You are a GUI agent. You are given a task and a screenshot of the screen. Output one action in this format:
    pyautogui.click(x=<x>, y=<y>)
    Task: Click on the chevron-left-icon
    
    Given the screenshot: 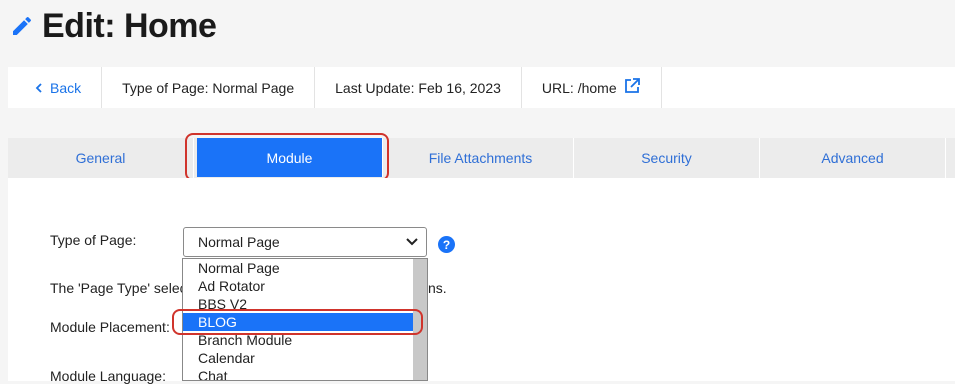 What is the action you would take?
    pyautogui.click(x=38, y=87)
    